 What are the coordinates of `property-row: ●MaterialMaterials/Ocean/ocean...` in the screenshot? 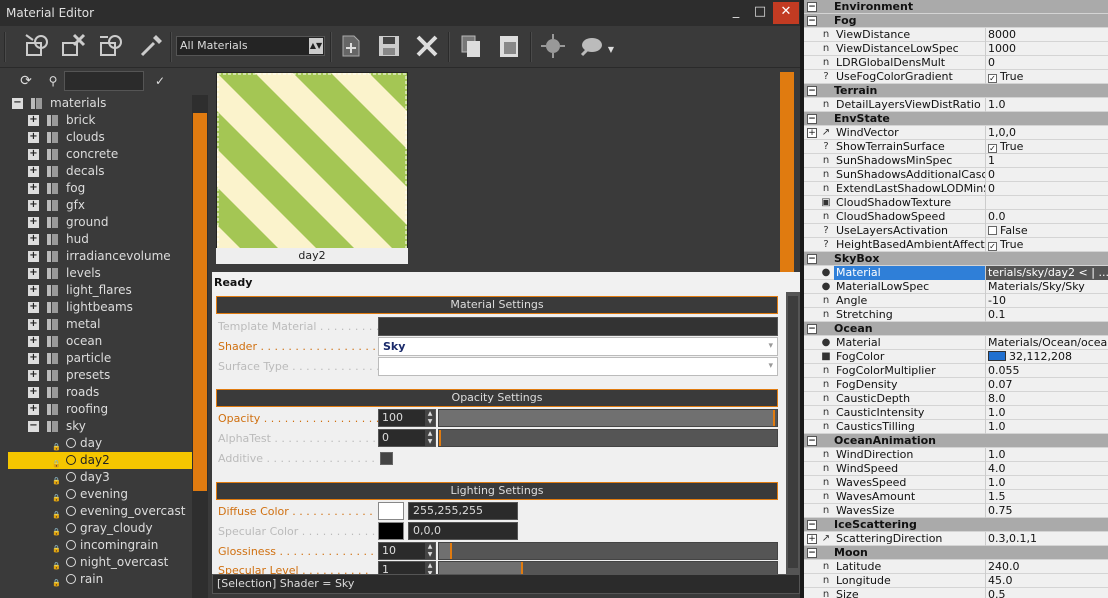 It's located at (956, 343).